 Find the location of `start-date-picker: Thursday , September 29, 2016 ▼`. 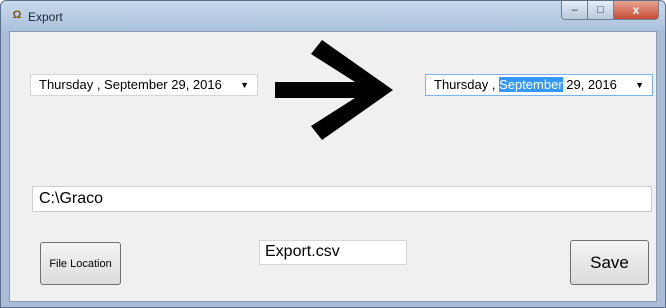

start-date-picker: Thursday , September 29, 2016 ▼ is located at coordinates (144, 85).